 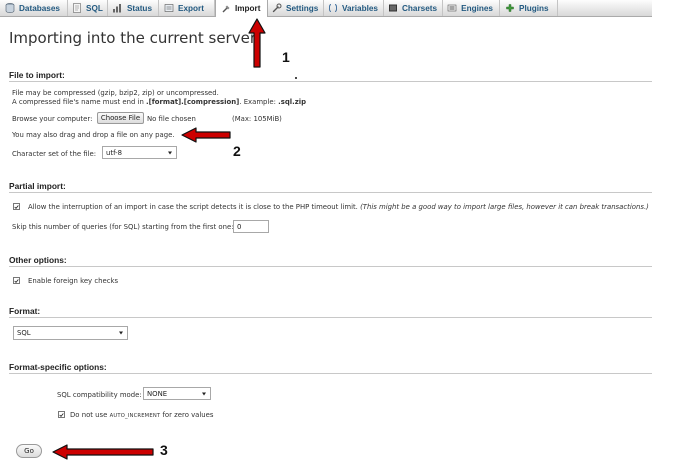 What do you see at coordinates (157, 393) in the screenshot?
I see `sql-compat-value: NONE` at bounding box center [157, 393].